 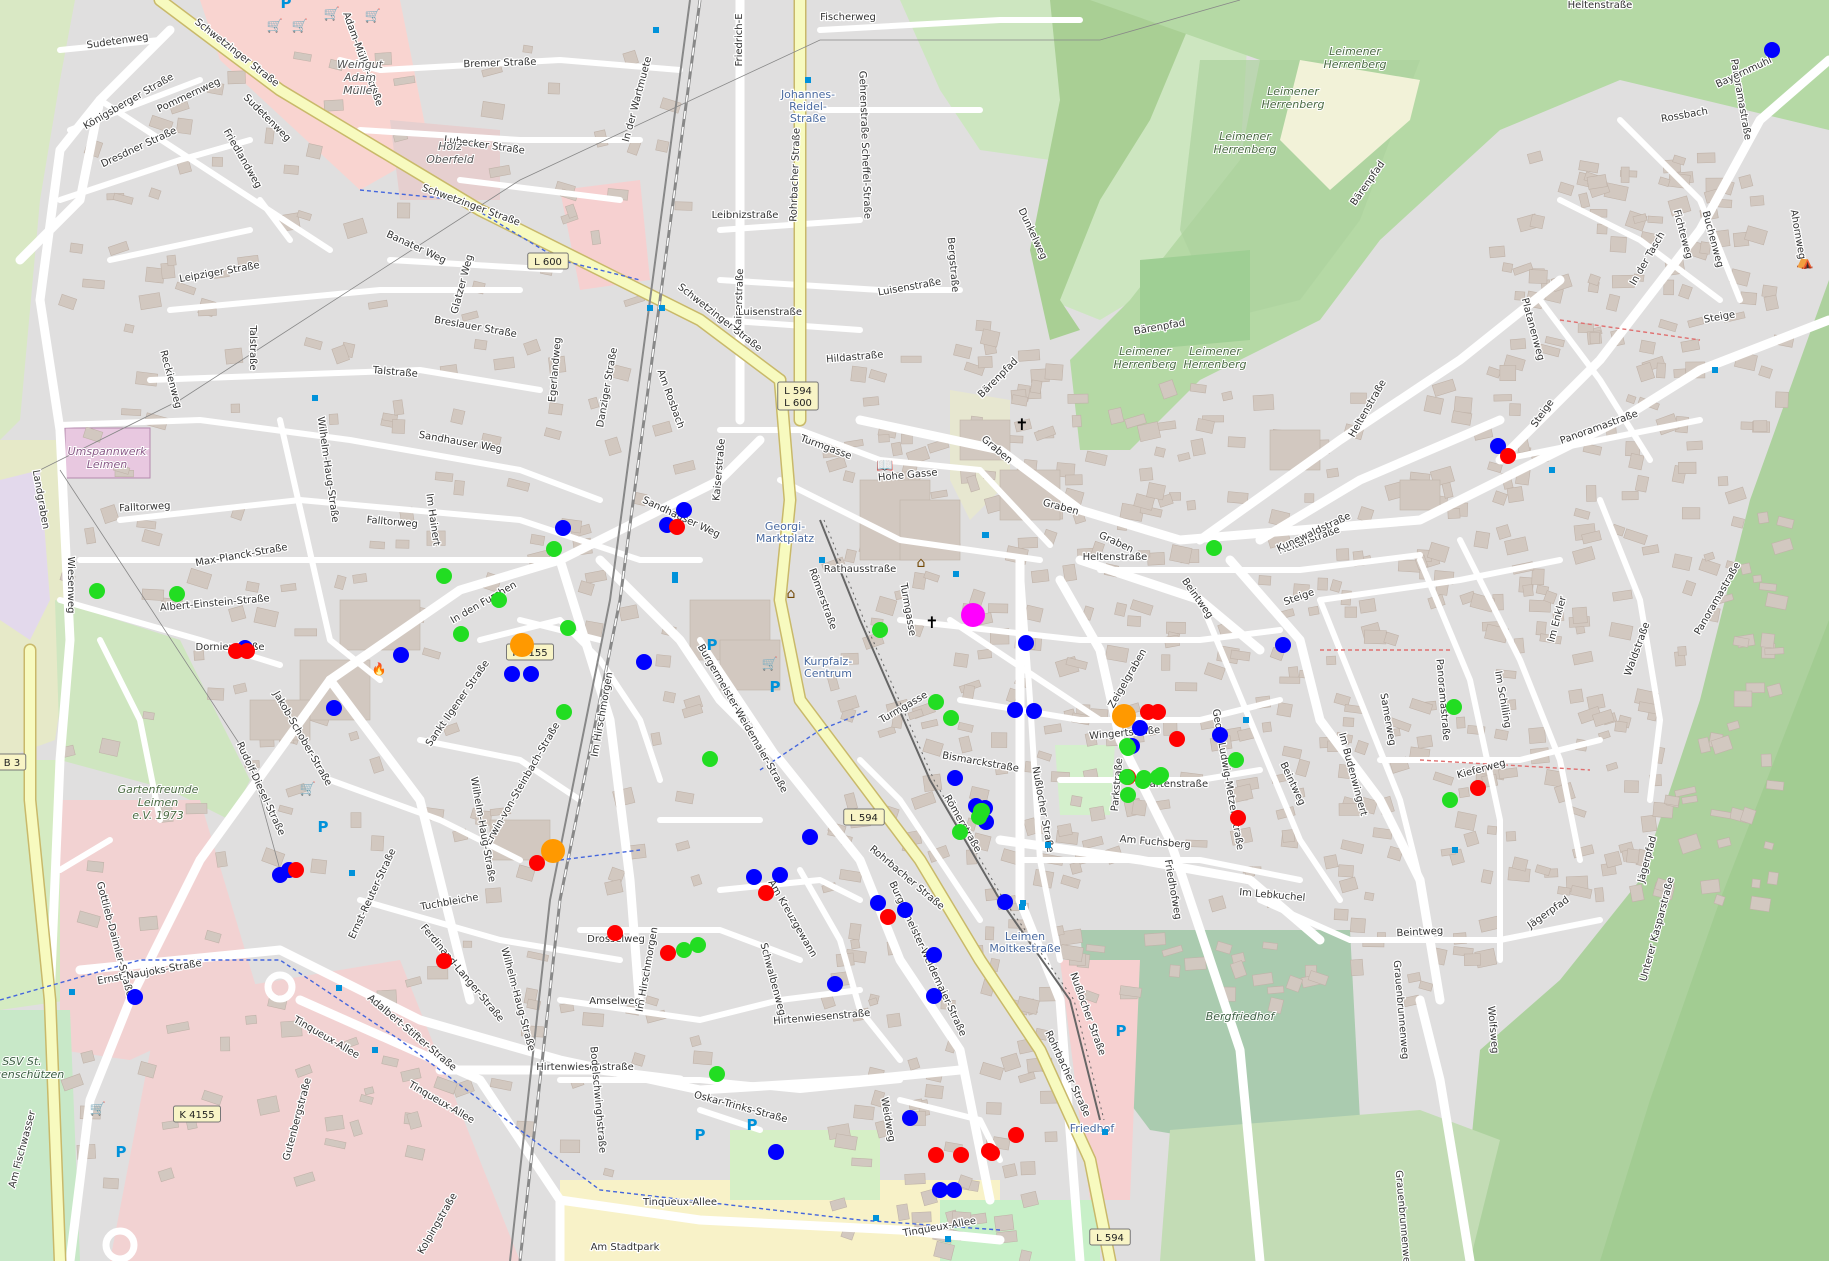 What do you see at coordinates (196, 1115) in the screenshot?
I see `svg-text: K 4155` at bounding box center [196, 1115].